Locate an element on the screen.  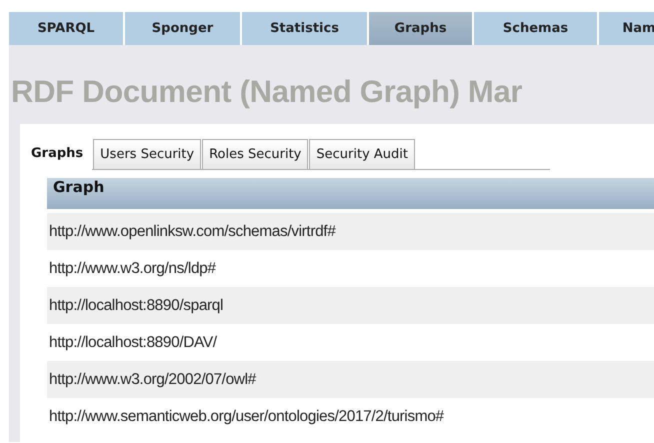
nav-tab: Sponger is located at coordinates (182, 28).